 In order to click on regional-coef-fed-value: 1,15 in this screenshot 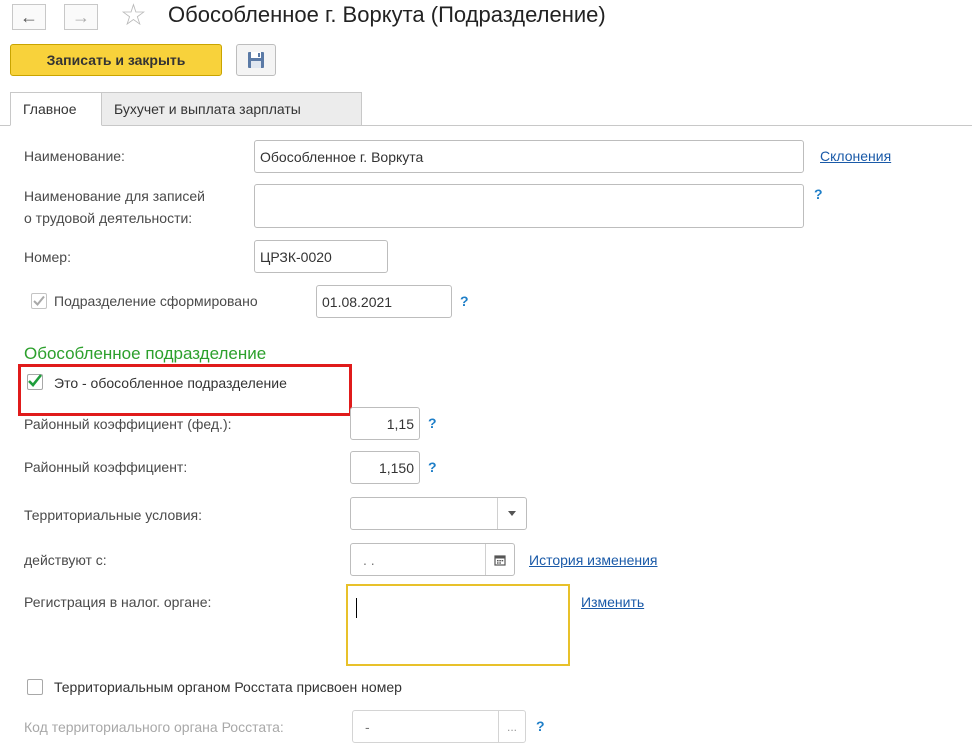, I will do `click(400, 423)`.